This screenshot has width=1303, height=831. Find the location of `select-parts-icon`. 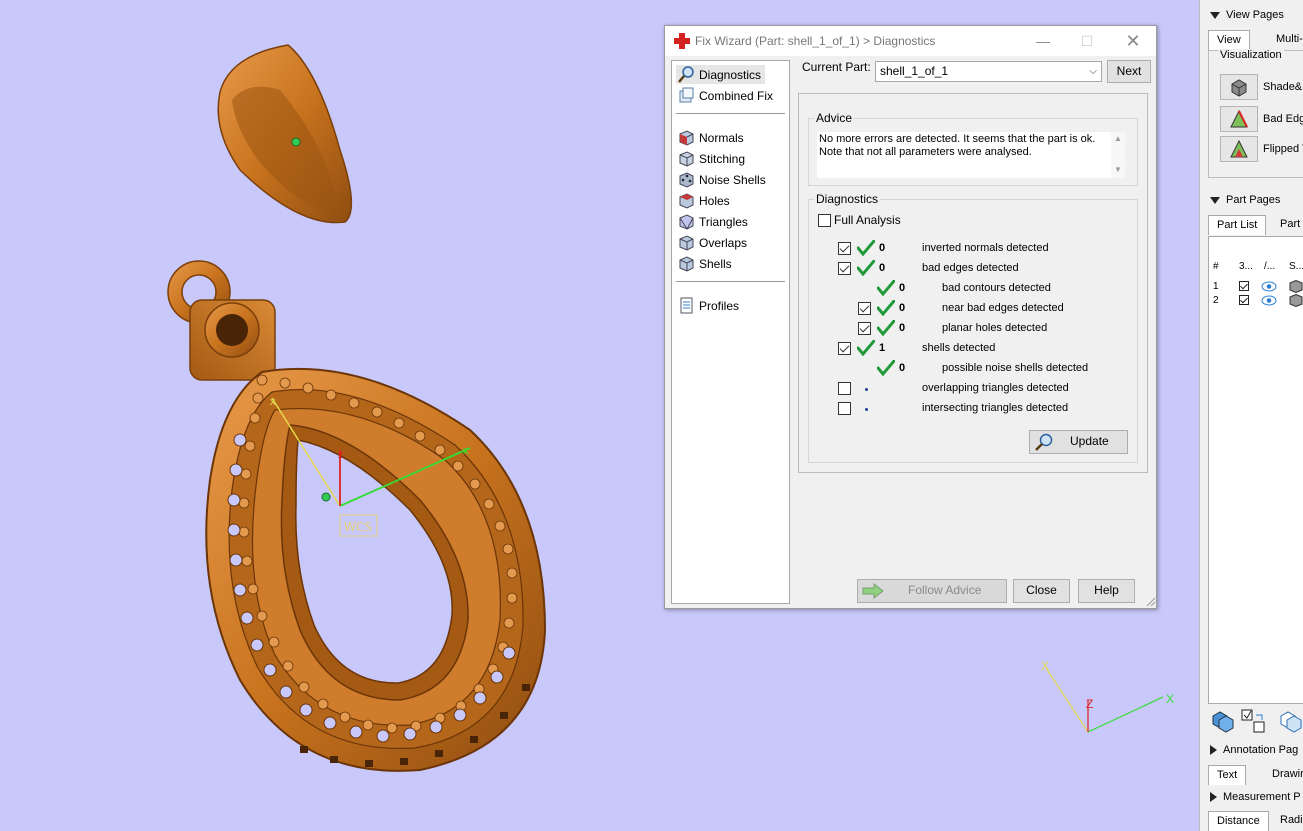

select-parts-icon is located at coordinates (1253, 721).